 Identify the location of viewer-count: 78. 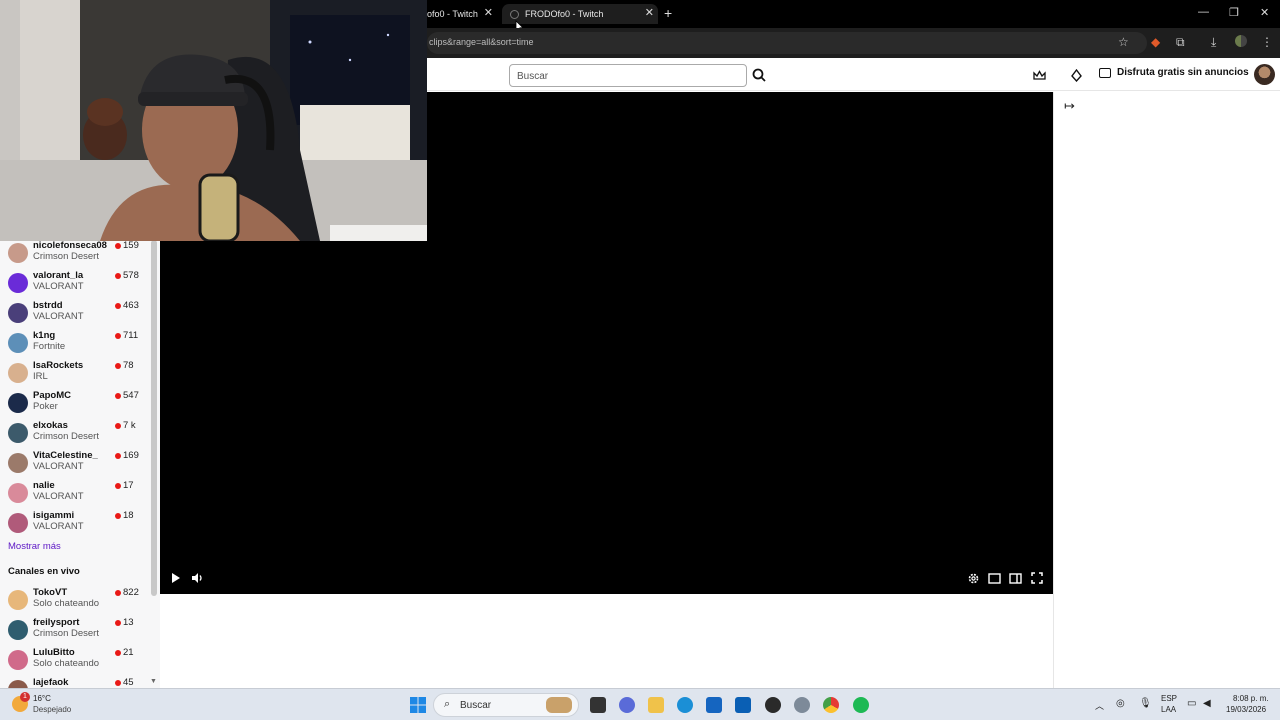
(128, 365).